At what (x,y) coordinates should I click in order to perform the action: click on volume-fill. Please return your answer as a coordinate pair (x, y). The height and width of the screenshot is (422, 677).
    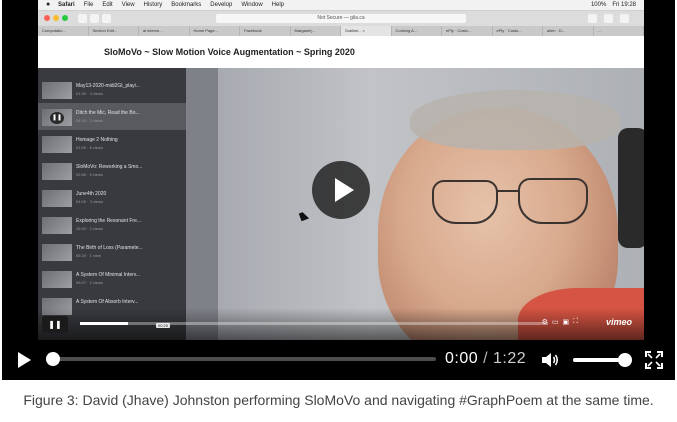
    Looking at the image, I should click on (599, 360).